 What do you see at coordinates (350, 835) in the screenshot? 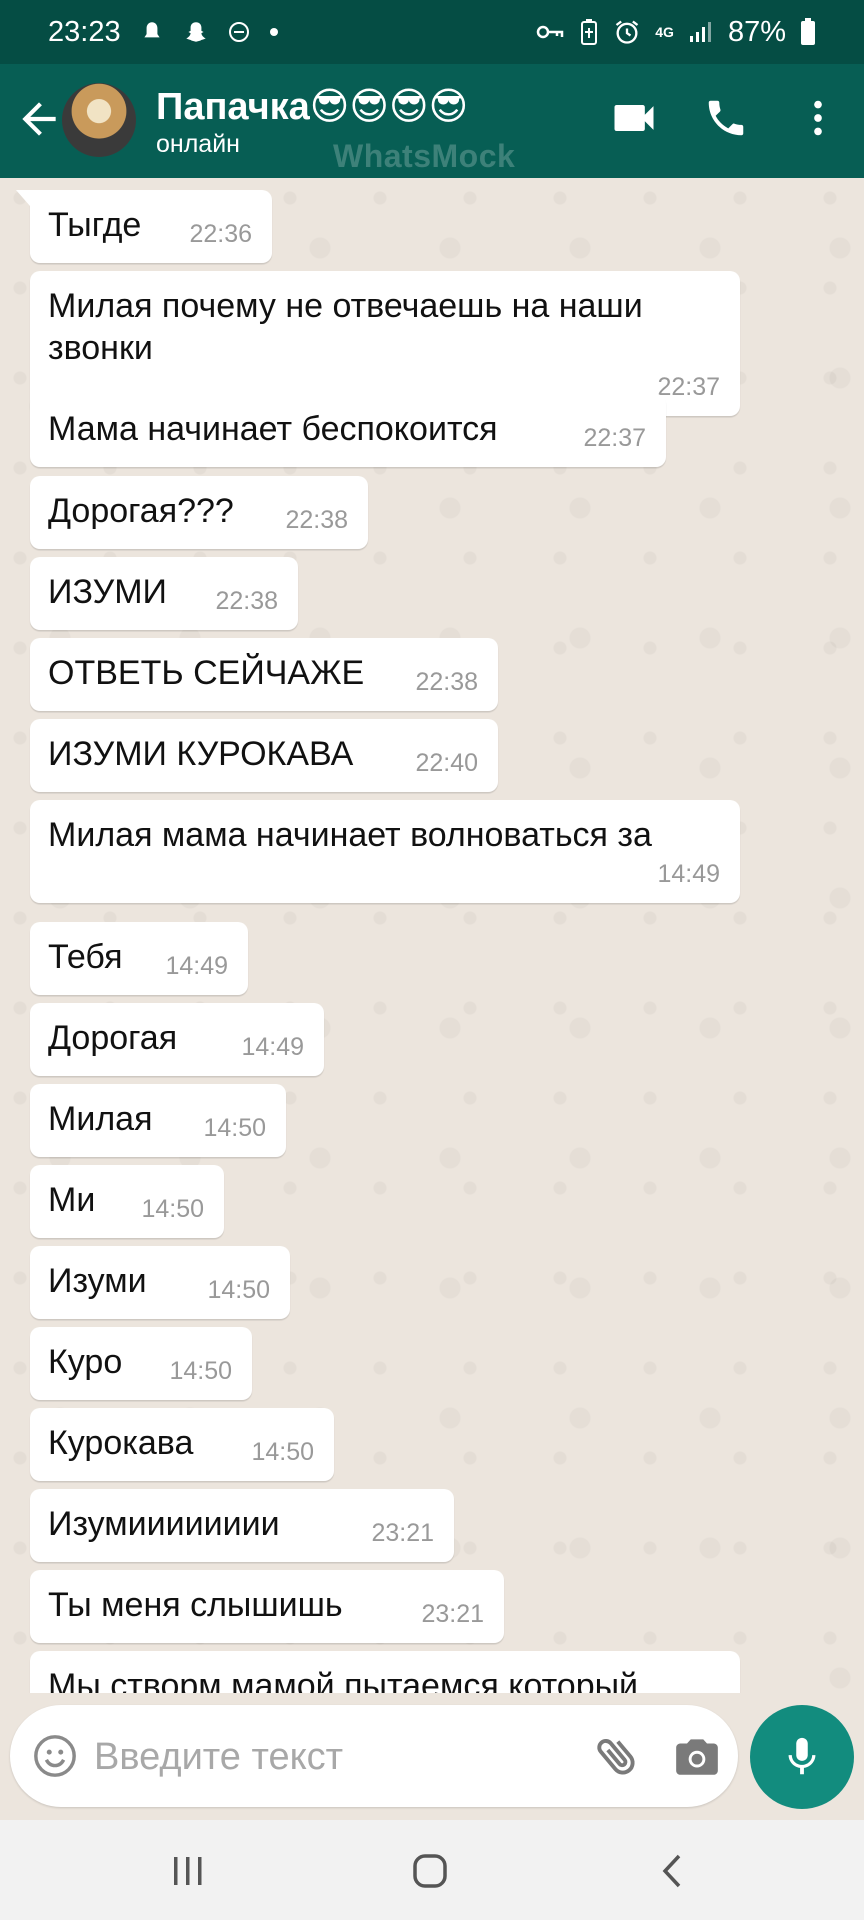
I see `message-text: Милая мама начинает волноваться за` at bounding box center [350, 835].